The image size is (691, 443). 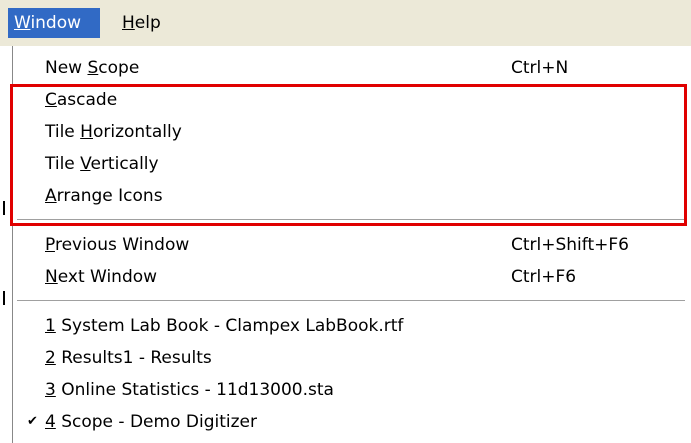 I want to click on tile-h-part1: Tile, so click(x=63, y=132).